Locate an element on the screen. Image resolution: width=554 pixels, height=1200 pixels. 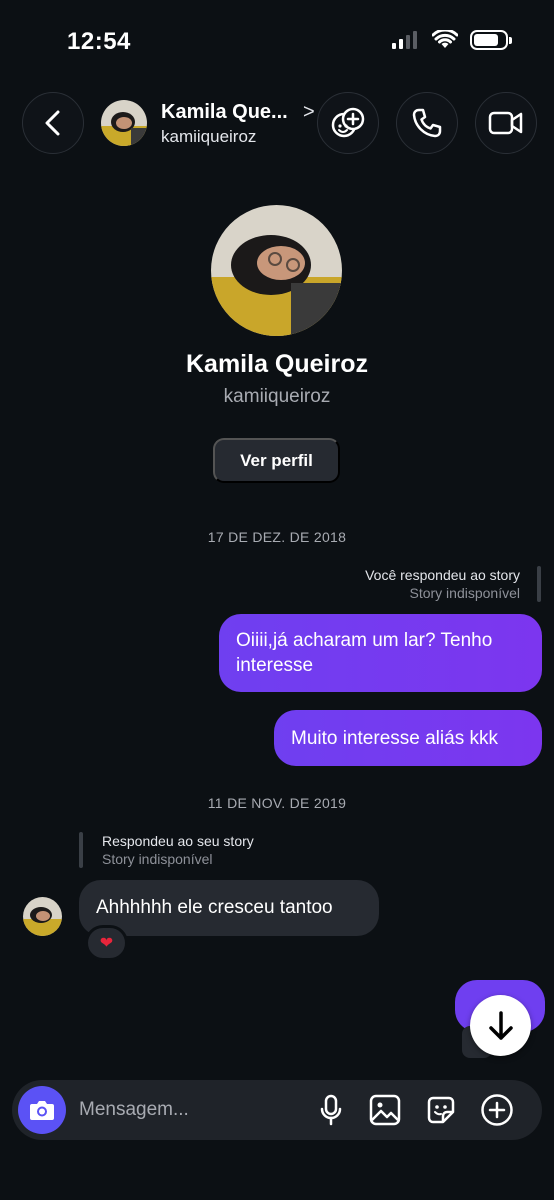
profile-username: kamiiqueiroz is located at coordinates (277, 396).